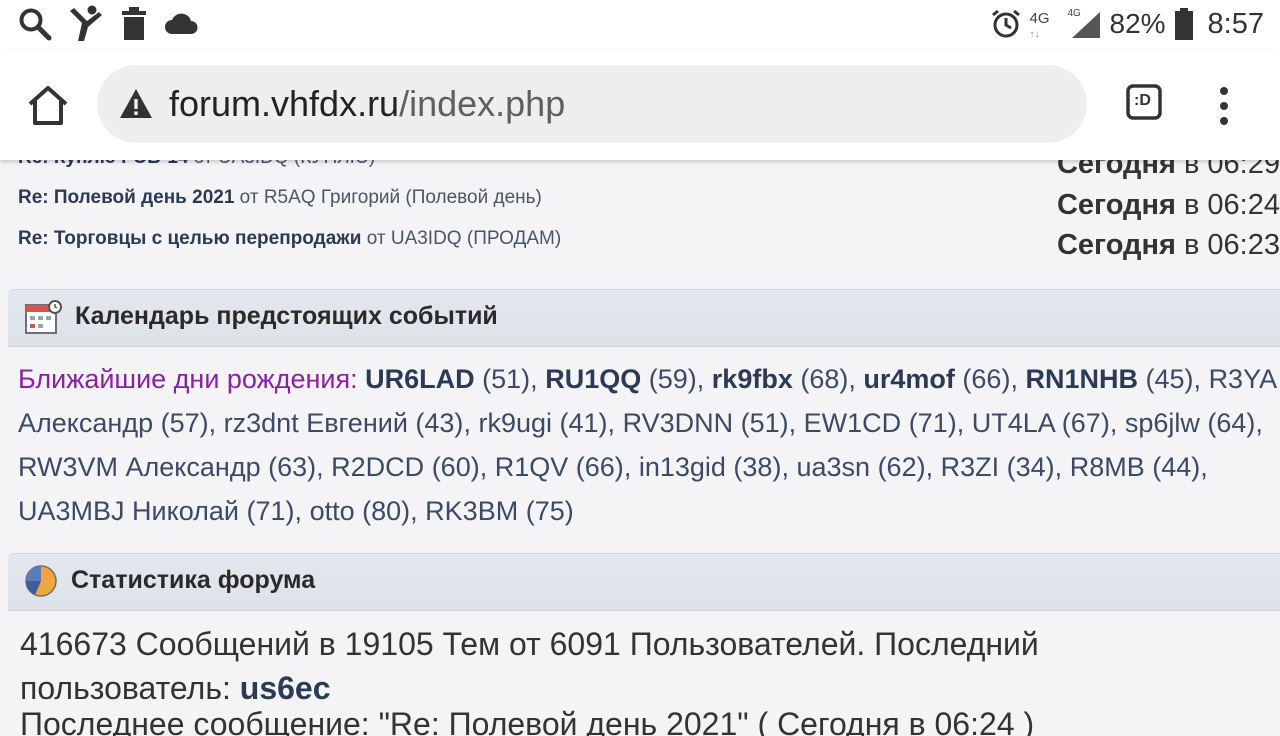 Image resolution: width=1280 pixels, height=736 pixels. What do you see at coordinates (1227, 423) in the screenshot?
I see `birthday-age: (64)` at bounding box center [1227, 423].